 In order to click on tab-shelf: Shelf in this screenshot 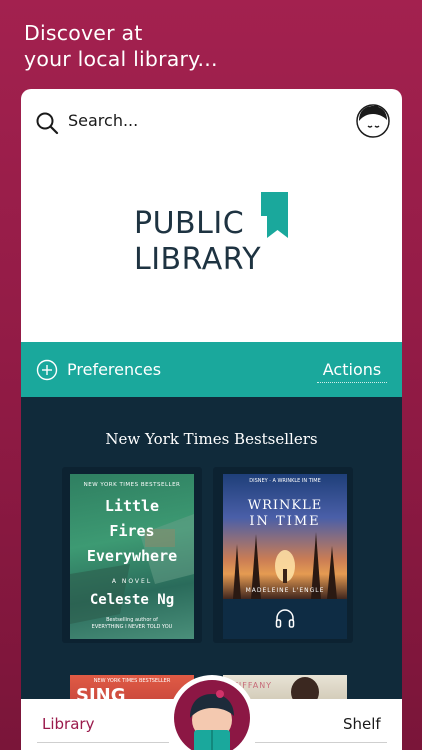, I will do `click(362, 724)`.